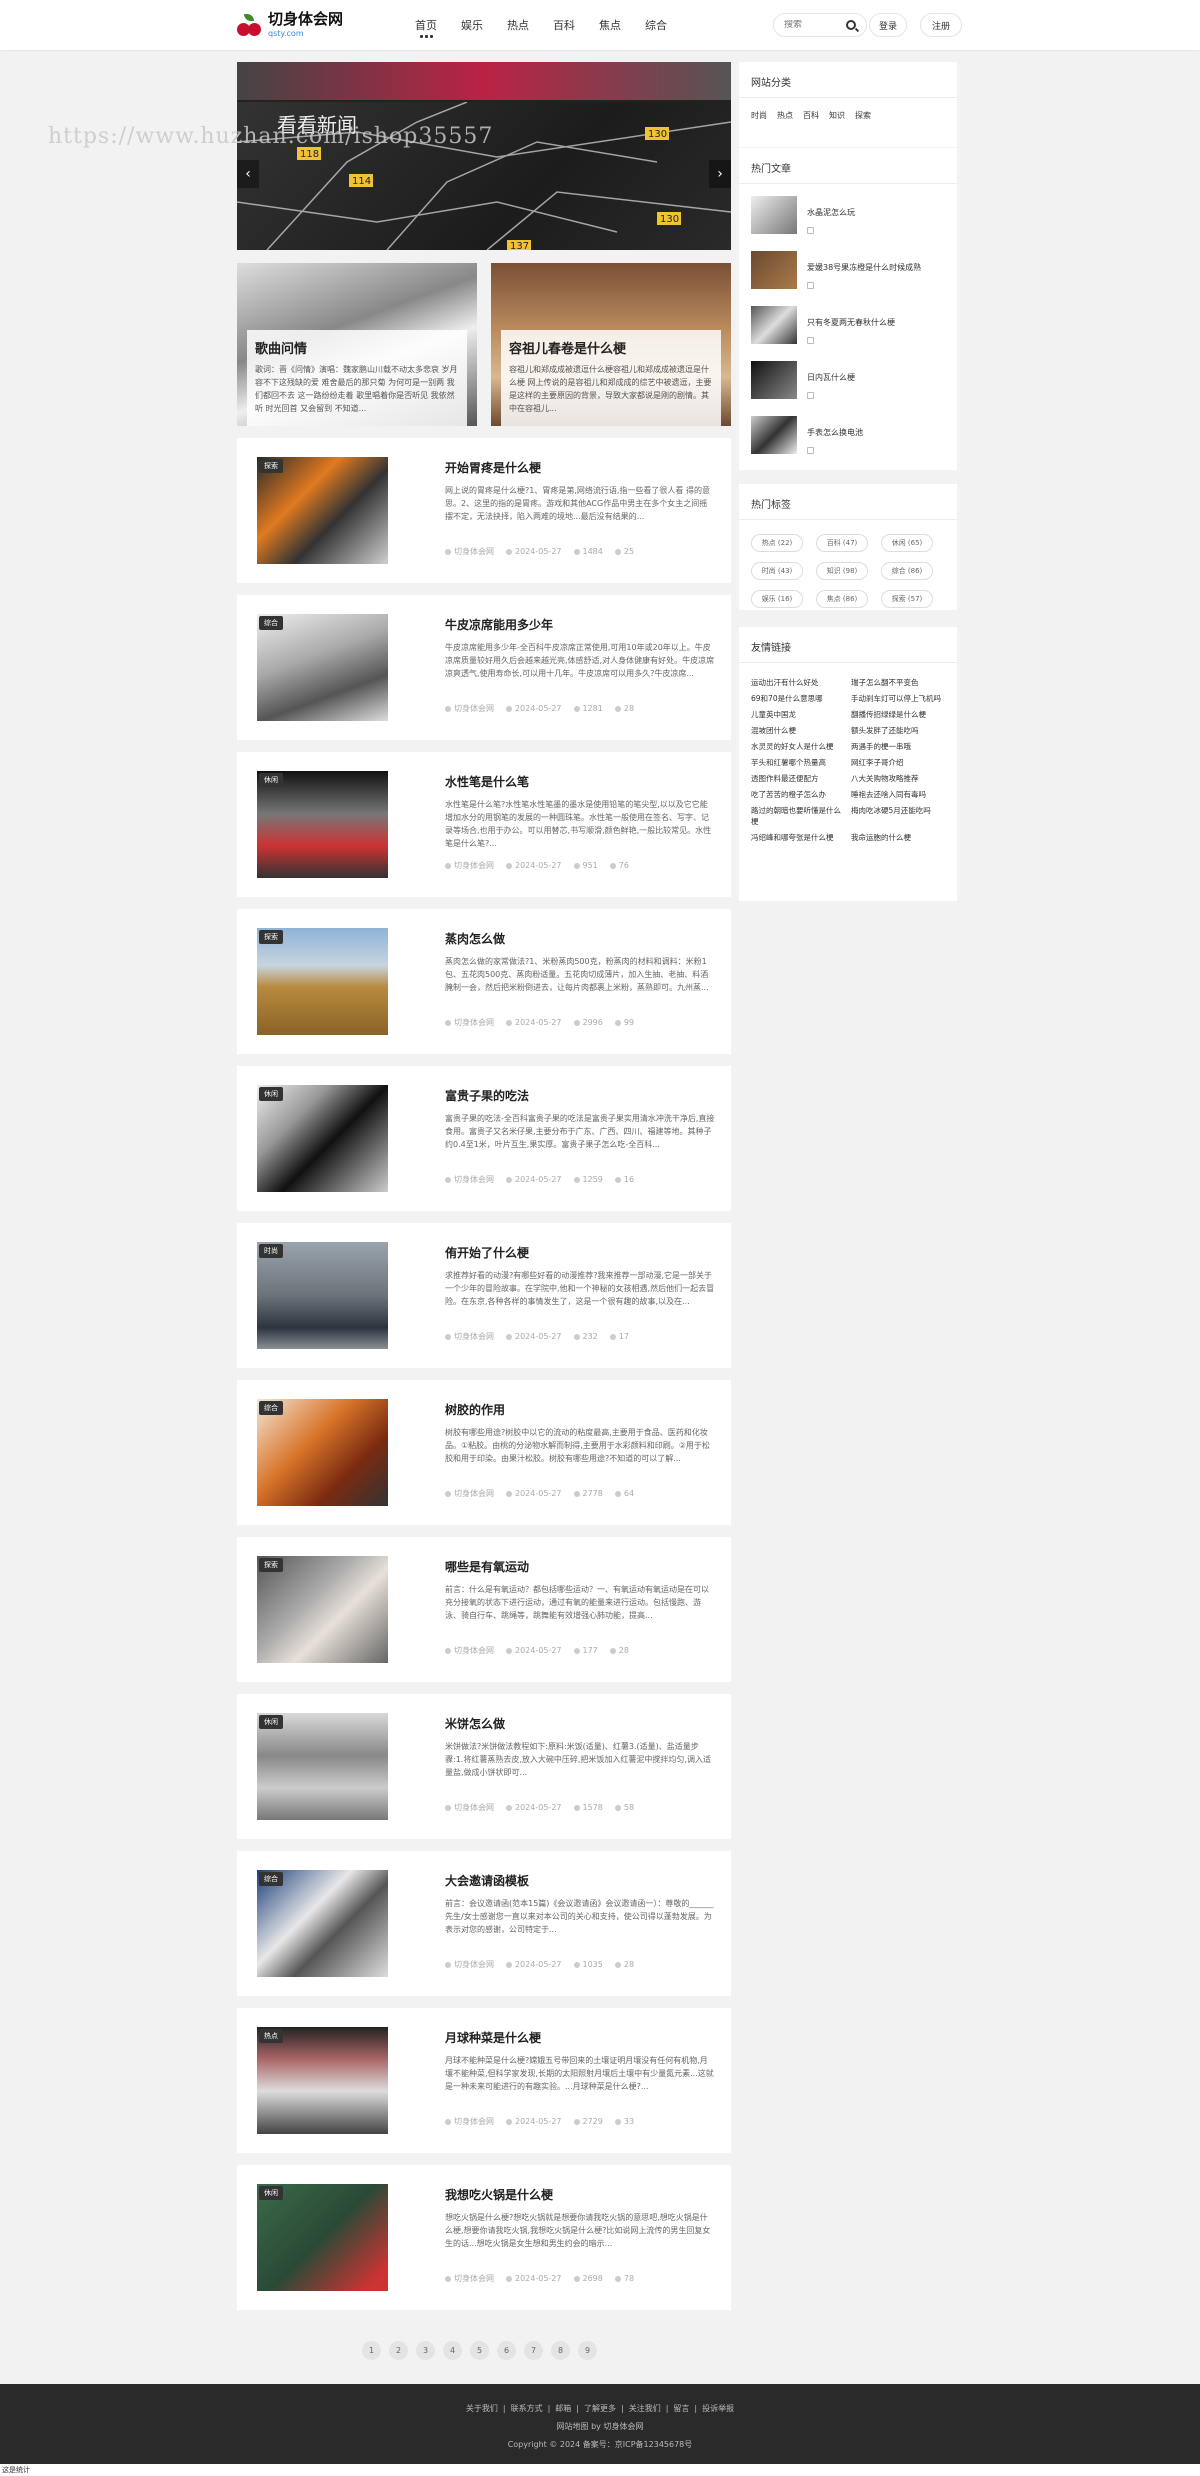  I want to click on sidebar-category-link: 百科, so click(811, 115).